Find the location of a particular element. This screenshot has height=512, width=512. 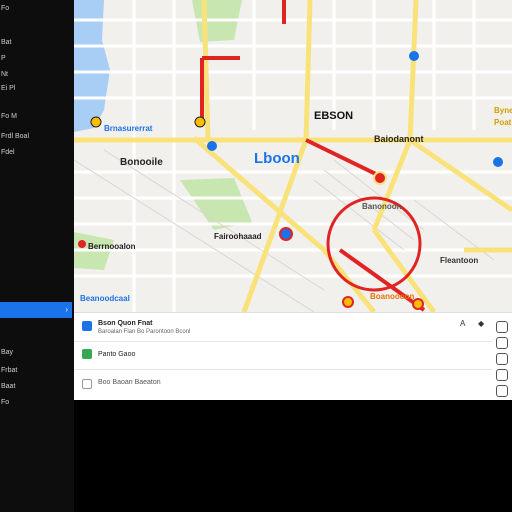

sidebar-item: Frbat is located at coordinates (36, 371).